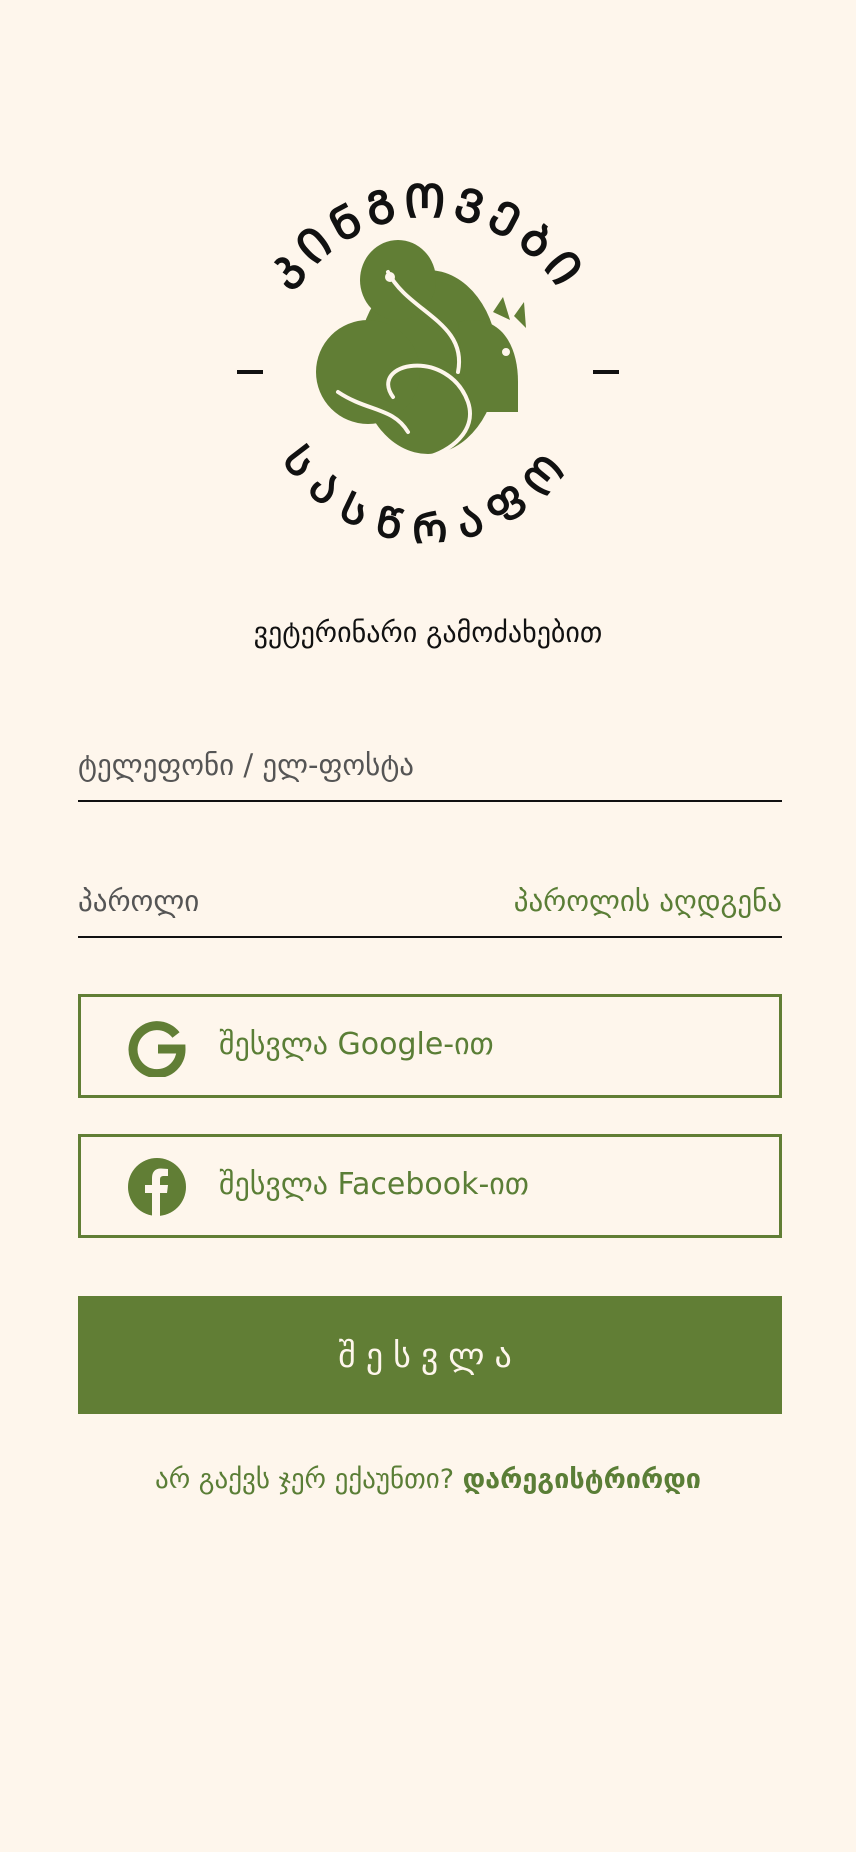 The height and width of the screenshot is (1852, 856). Describe the element at coordinates (374, 1184) in the screenshot. I see `facebook-login-label: შესვლა Facebook-ით` at that location.